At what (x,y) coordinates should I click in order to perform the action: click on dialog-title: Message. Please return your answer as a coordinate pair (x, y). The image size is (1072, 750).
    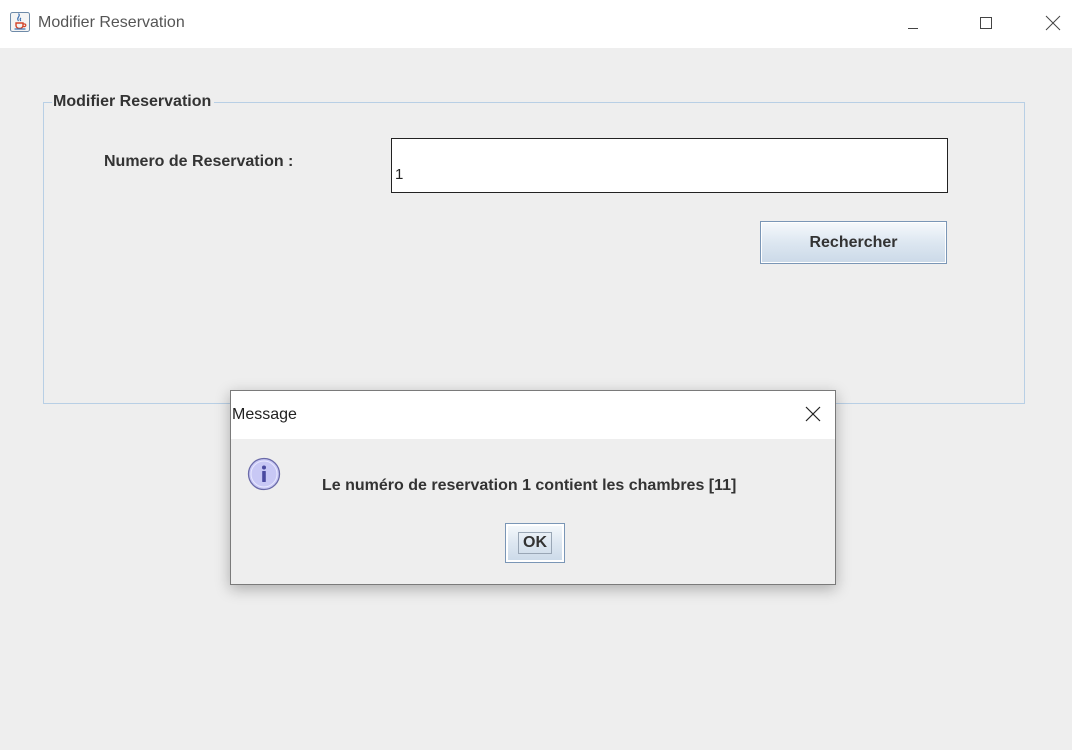
    Looking at the image, I should click on (264, 414).